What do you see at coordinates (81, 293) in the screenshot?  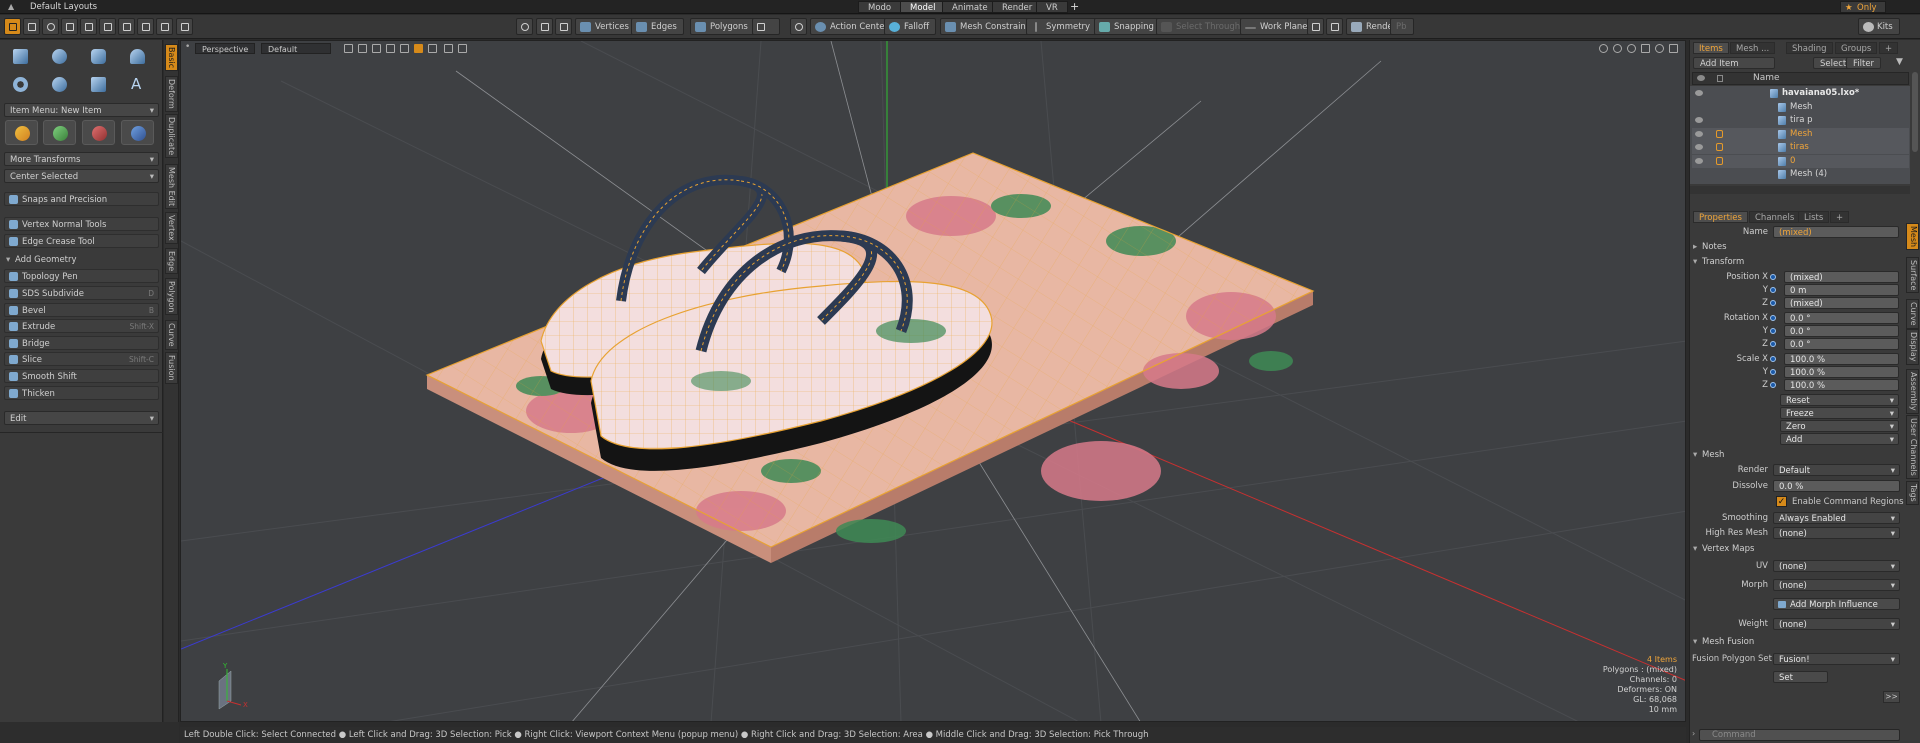 I see `tool-sds-subdivide: SDS Subdivide D` at bounding box center [81, 293].